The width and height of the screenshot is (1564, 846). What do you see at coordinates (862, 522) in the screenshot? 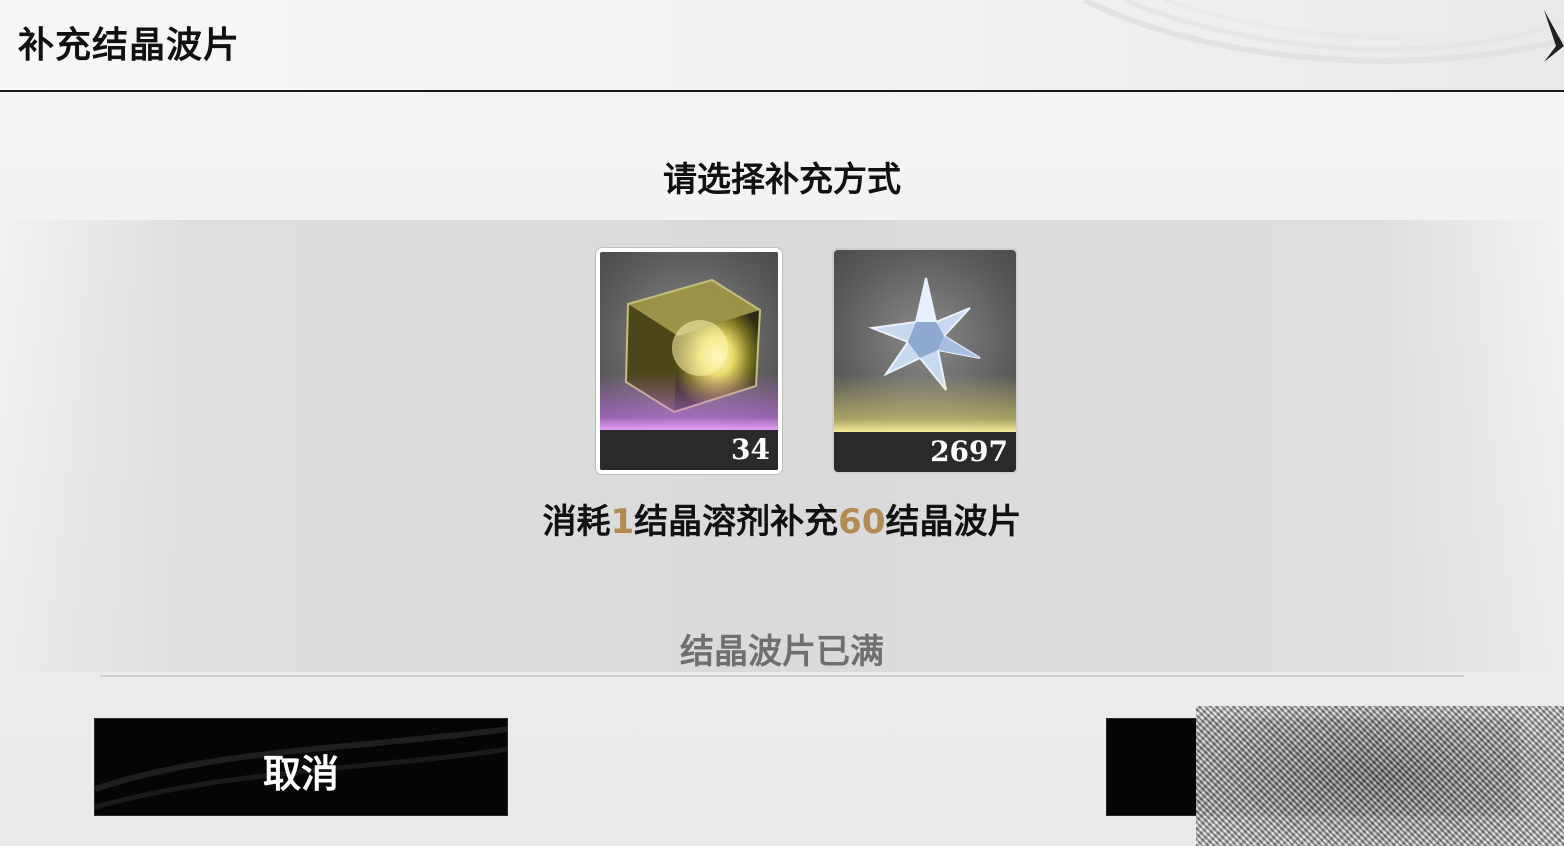
I see `gain-amount: 60` at bounding box center [862, 522].